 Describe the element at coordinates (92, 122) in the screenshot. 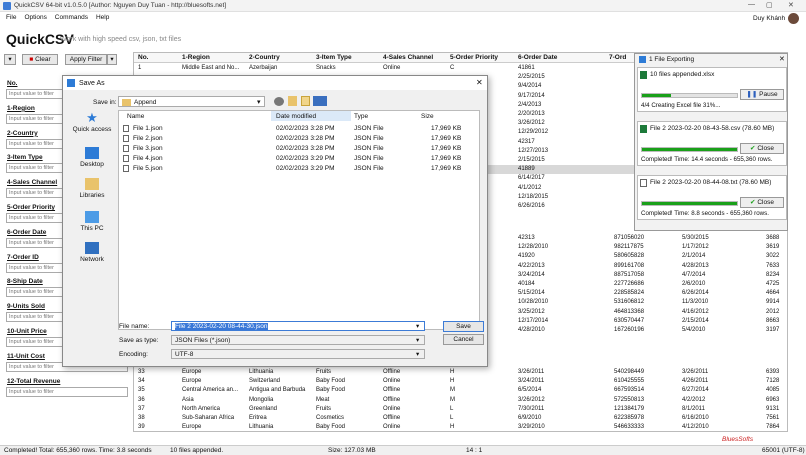

I see `place-quick-access: ★ Quick access` at that location.